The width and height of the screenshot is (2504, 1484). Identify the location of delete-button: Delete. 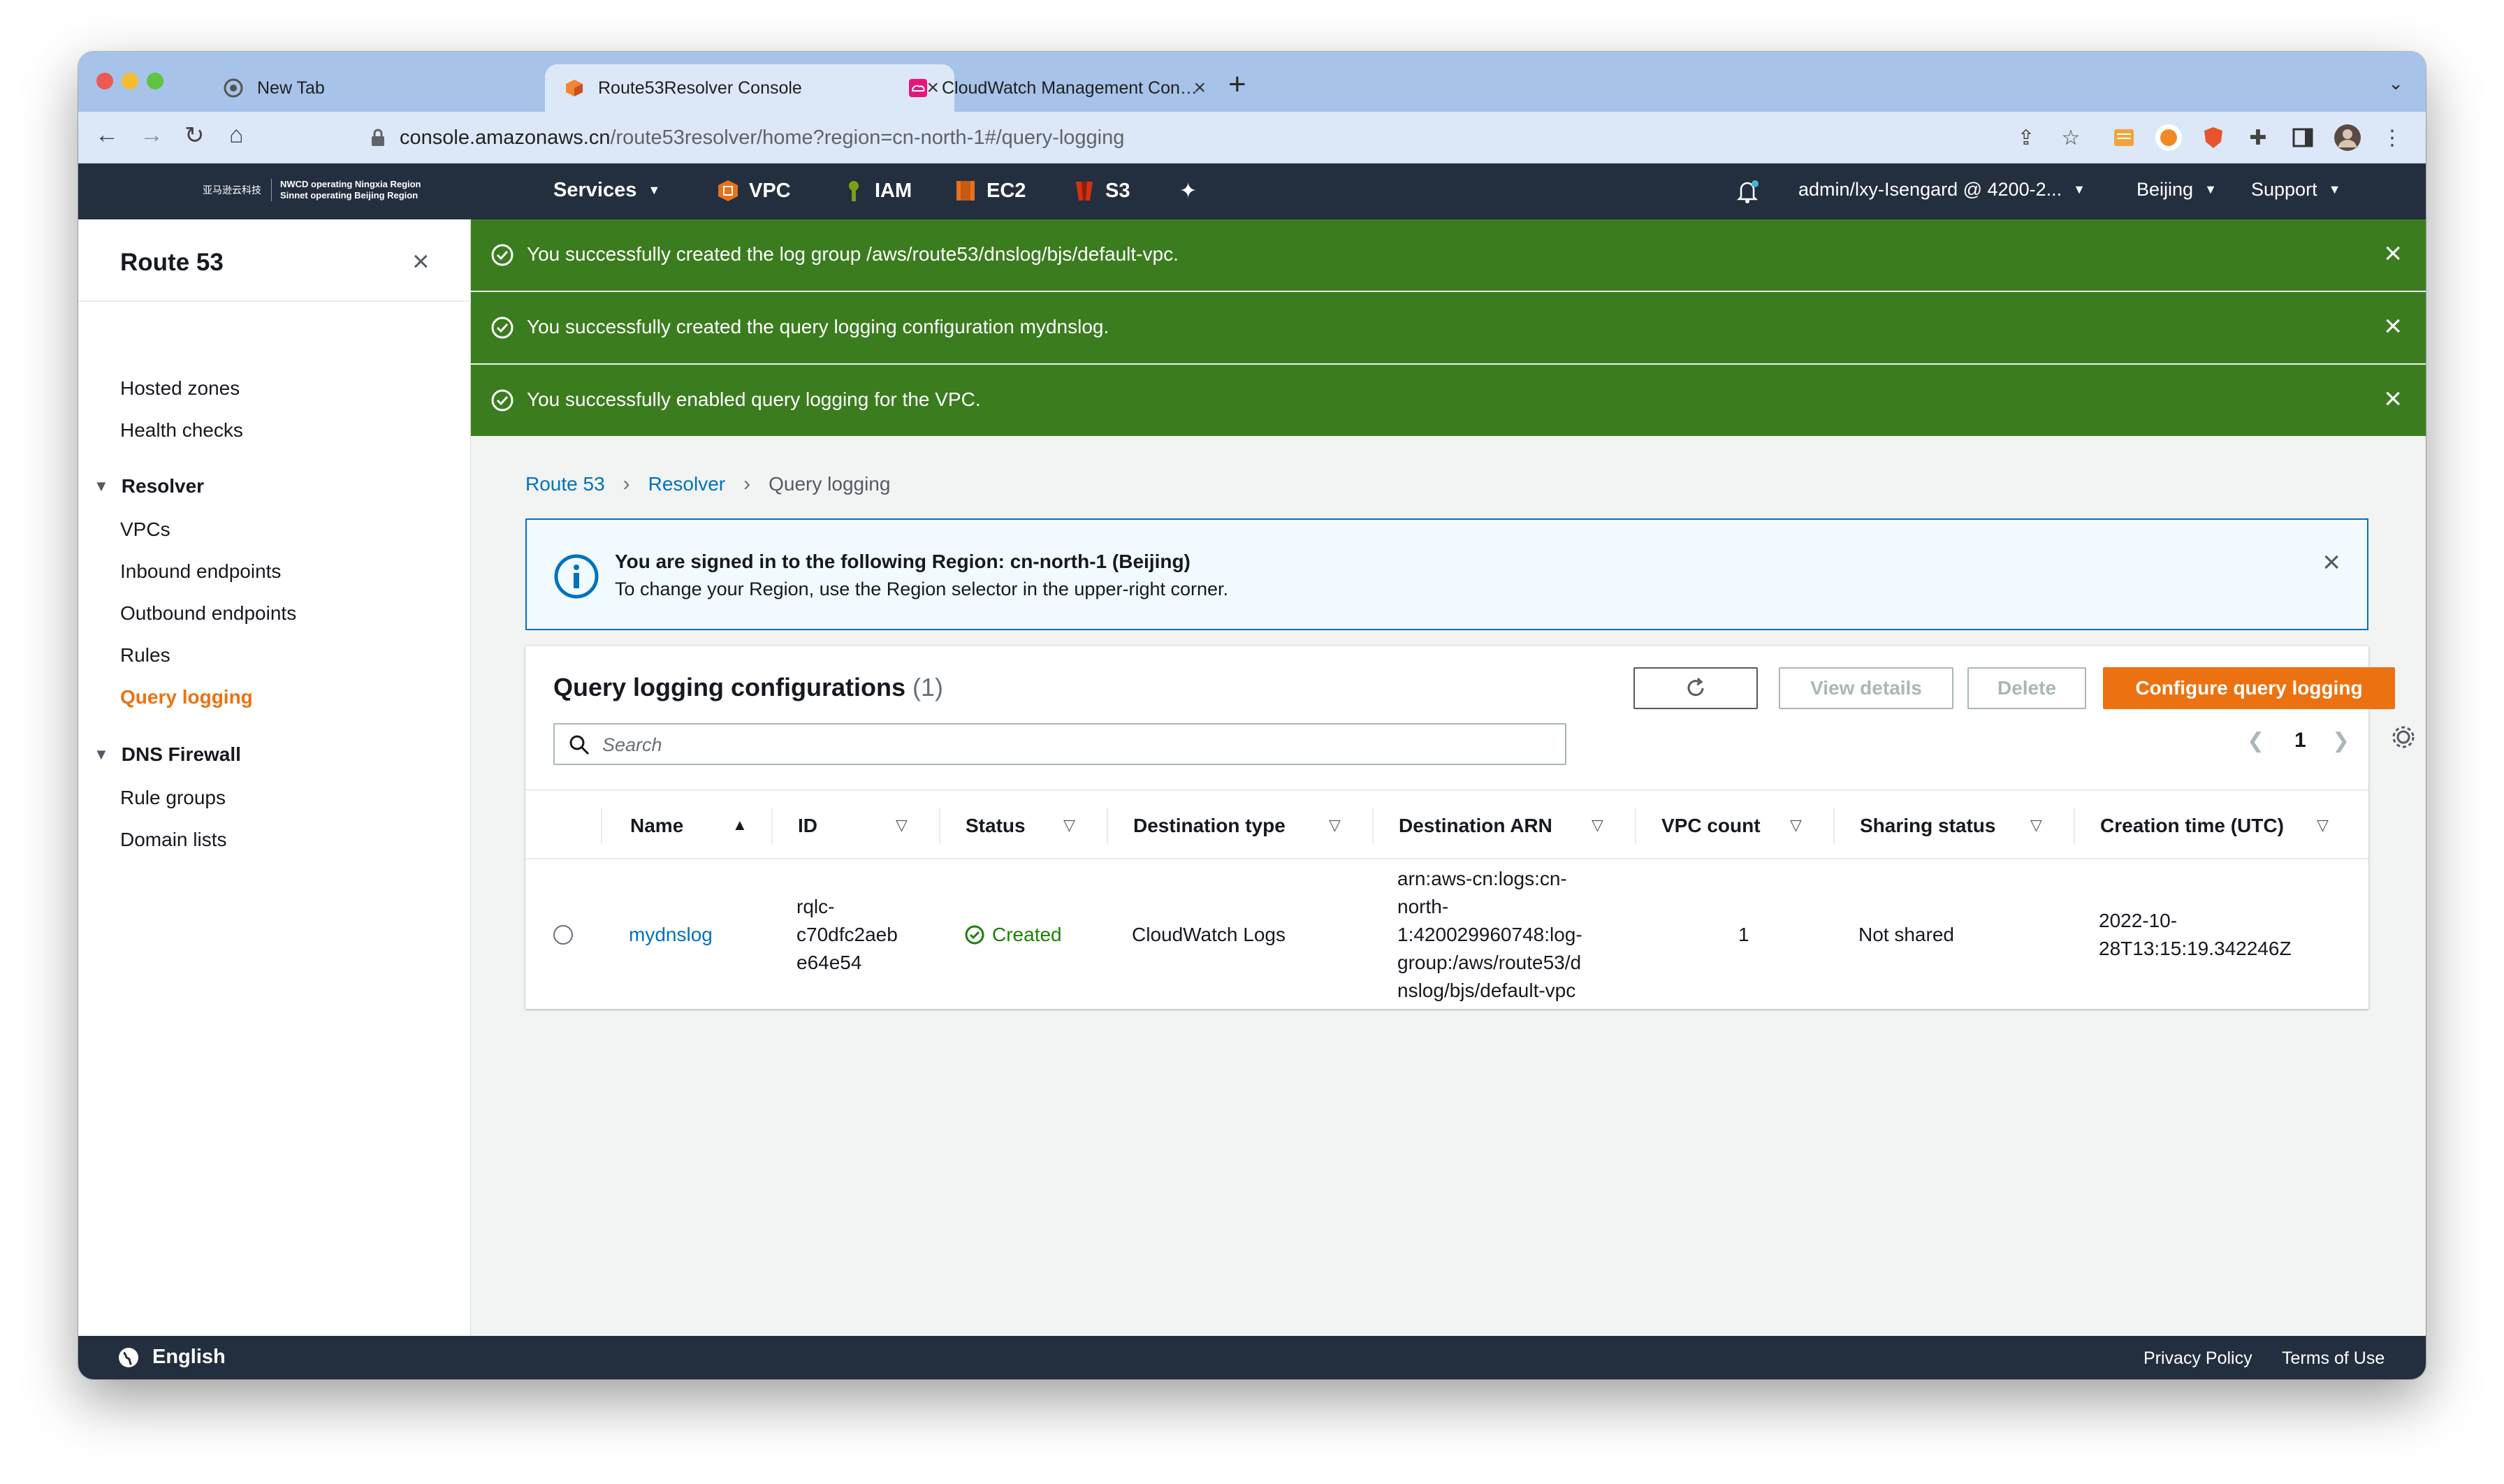
(2026, 688).